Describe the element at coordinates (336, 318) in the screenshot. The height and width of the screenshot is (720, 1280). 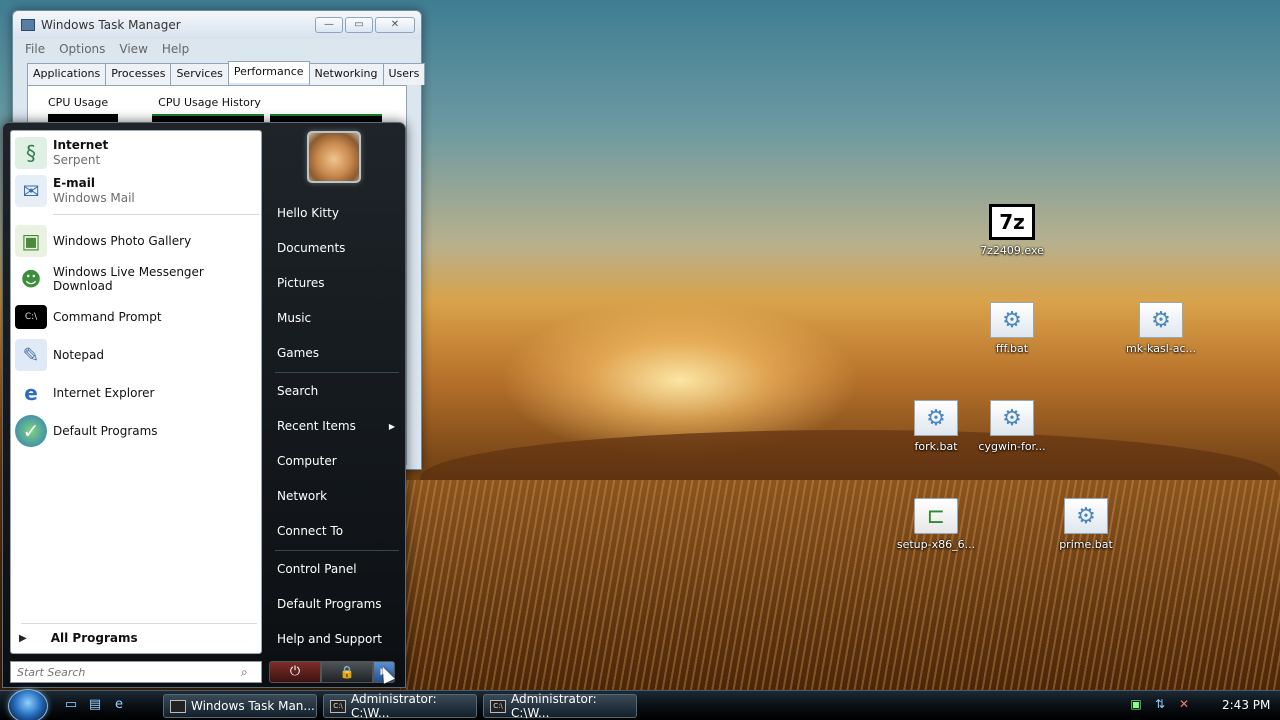
I see `right-item-music: Music` at that location.